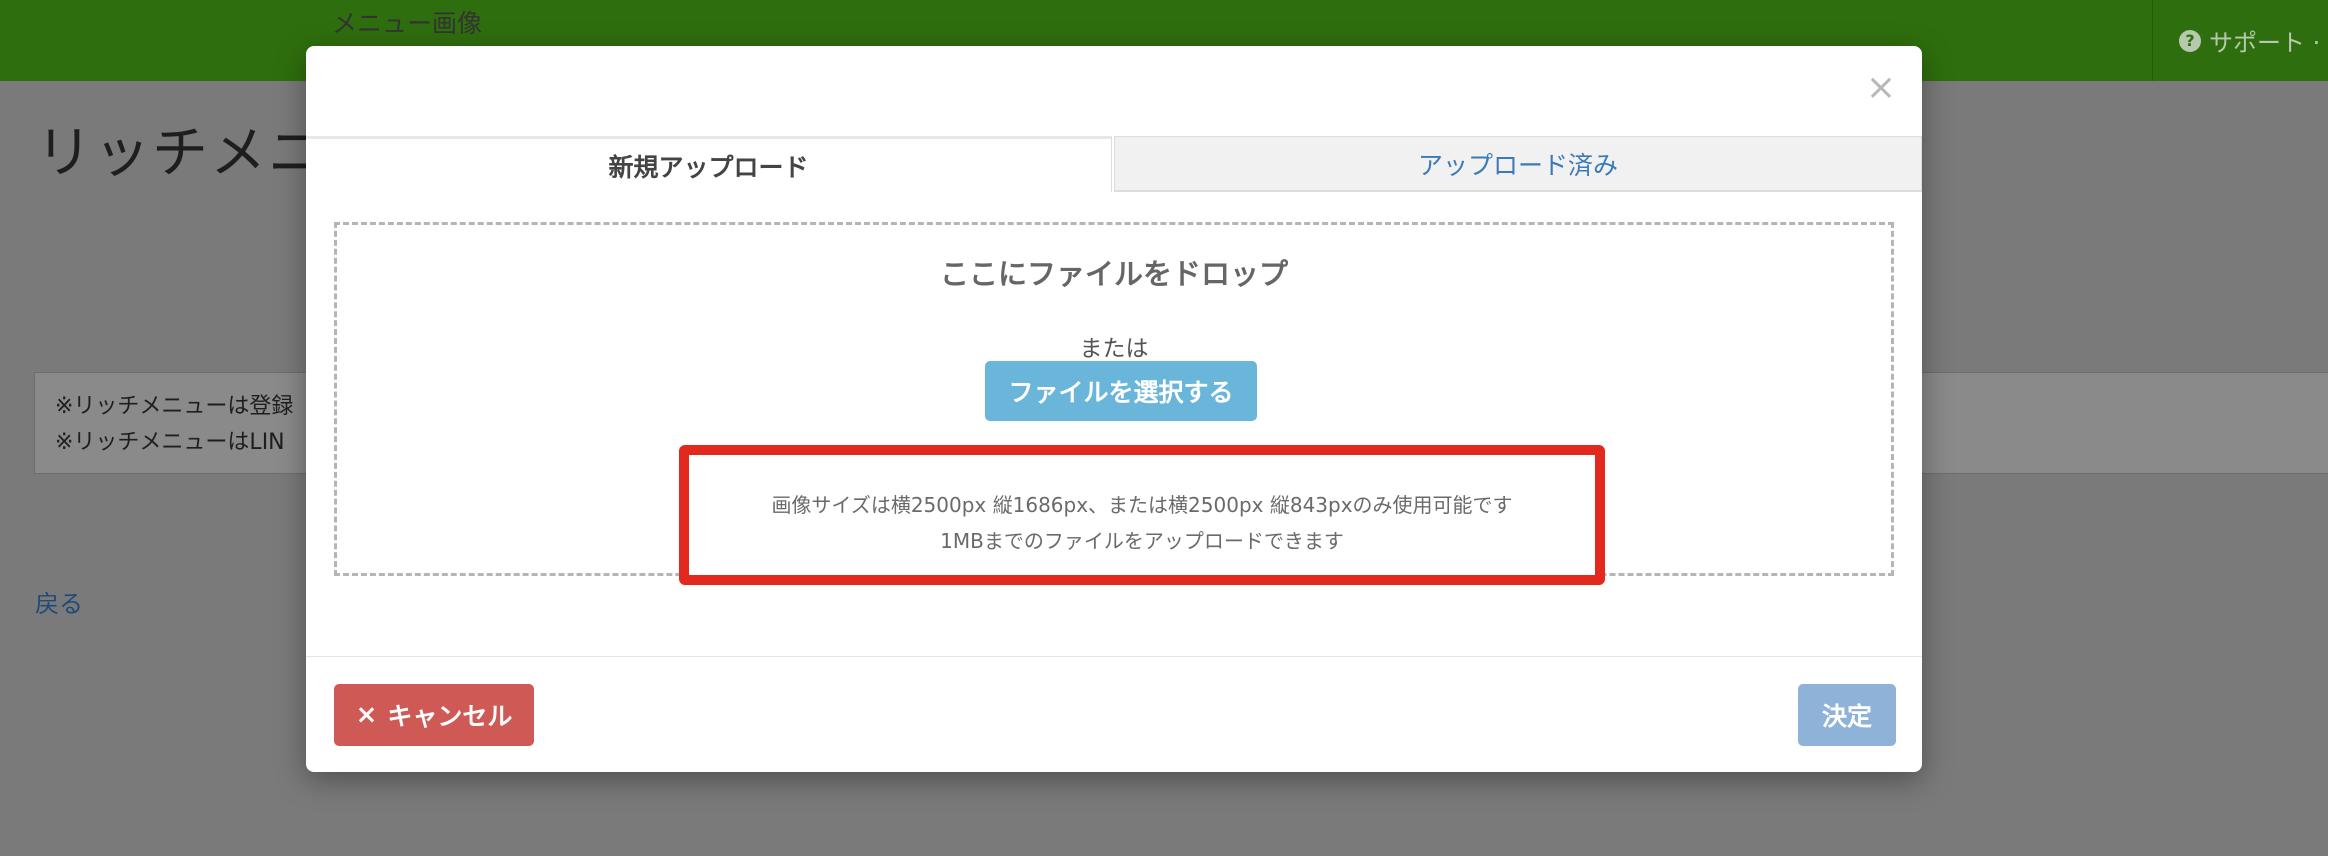 The image size is (2328, 856). I want to click on tab-uploaded: アップロード済み, so click(1518, 164).